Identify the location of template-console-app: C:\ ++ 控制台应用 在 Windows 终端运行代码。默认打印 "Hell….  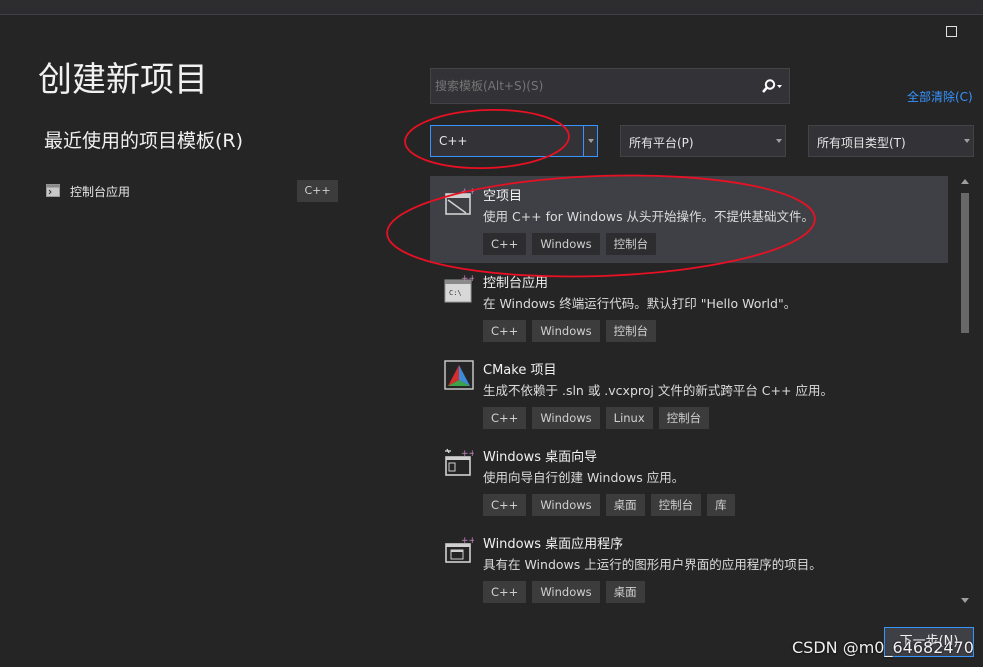
(689, 306).